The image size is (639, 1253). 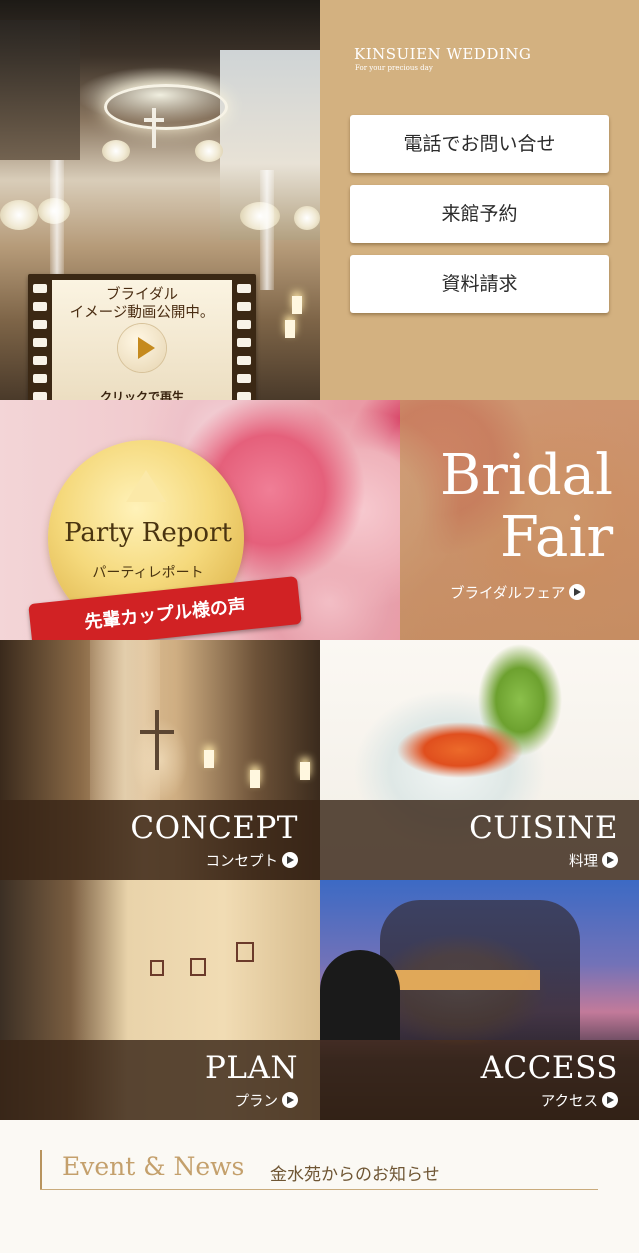 I want to click on bridal-fair-subtitle: ブライダルフェア, so click(x=518, y=592).